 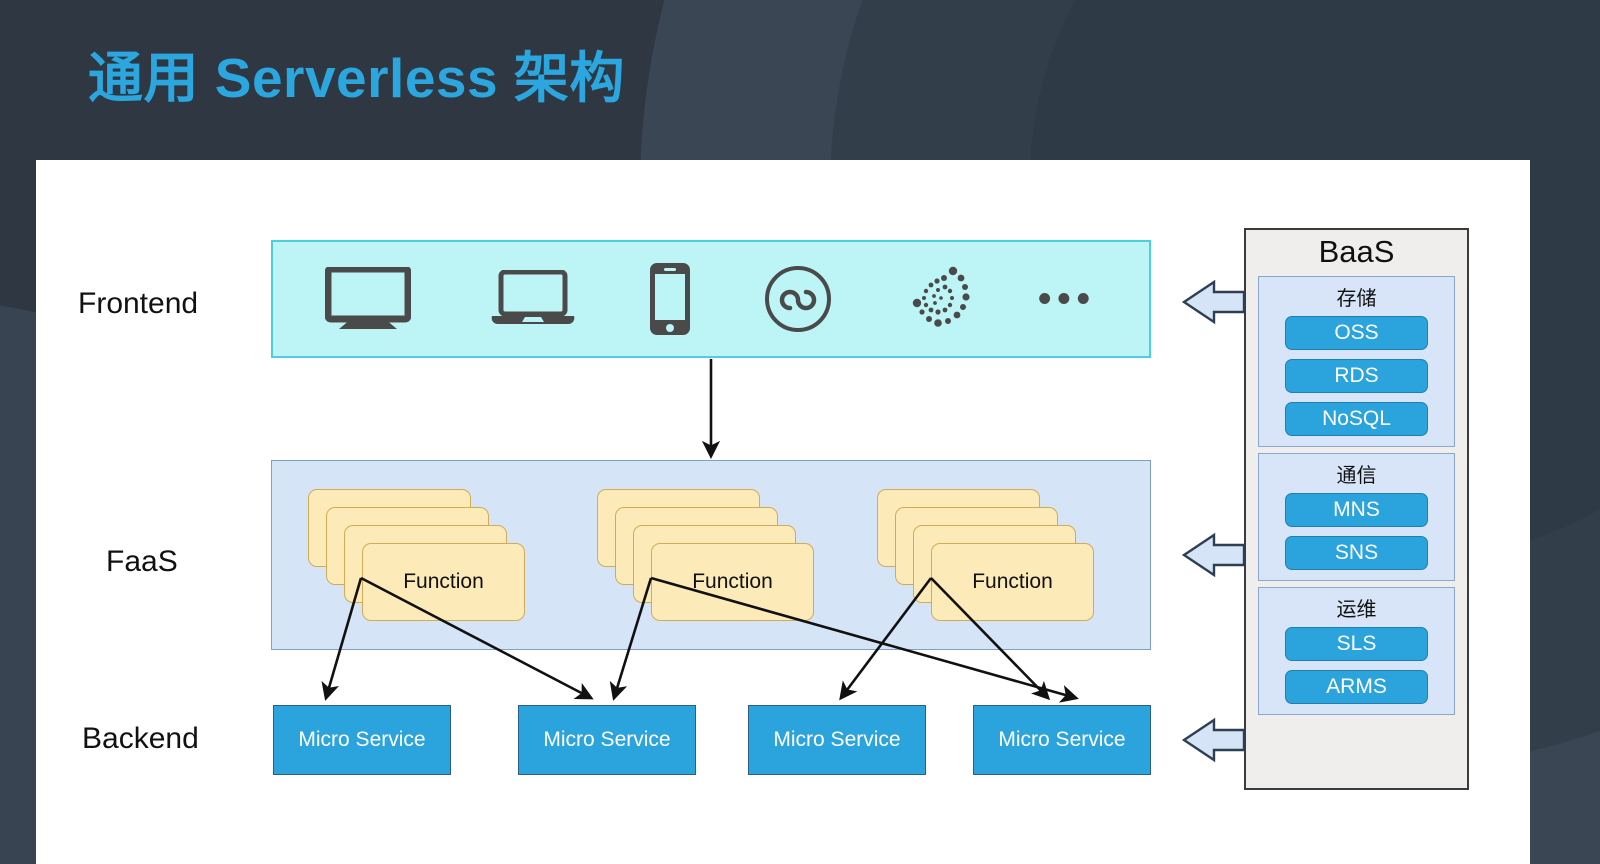 I want to click on page-title: 通用 Serverless 架构, so click(x=356, y=78).